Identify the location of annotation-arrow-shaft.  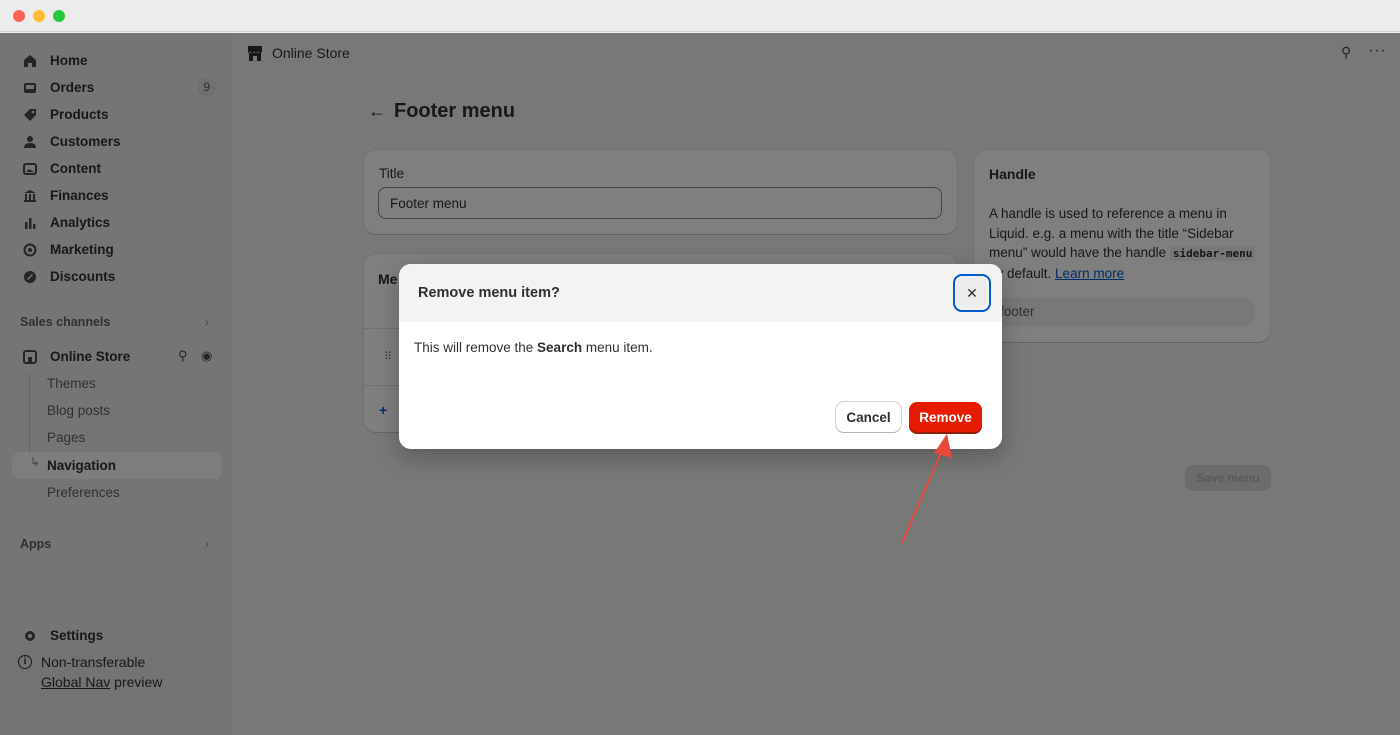
(923, 494).